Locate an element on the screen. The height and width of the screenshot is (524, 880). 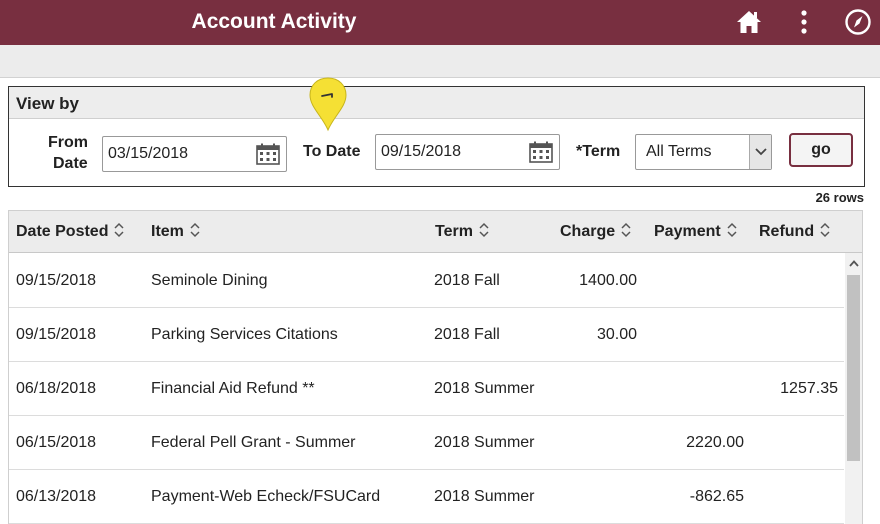
column-header-payment: Payment is located at coordinates (696, 232).